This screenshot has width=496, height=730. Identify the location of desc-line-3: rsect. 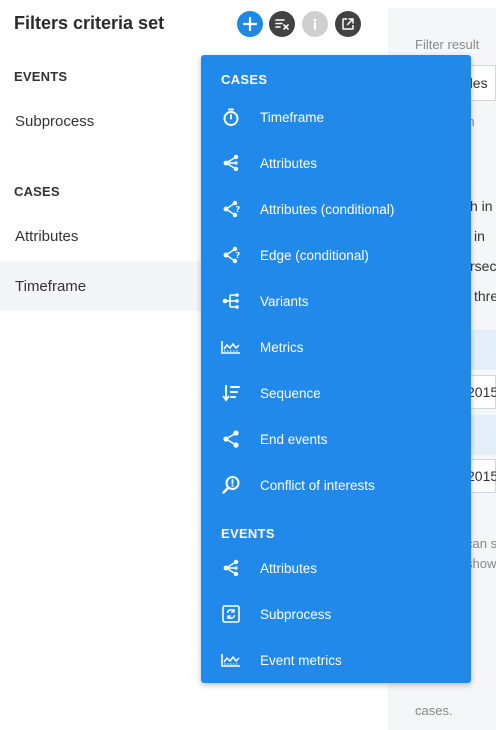
(483, 266).